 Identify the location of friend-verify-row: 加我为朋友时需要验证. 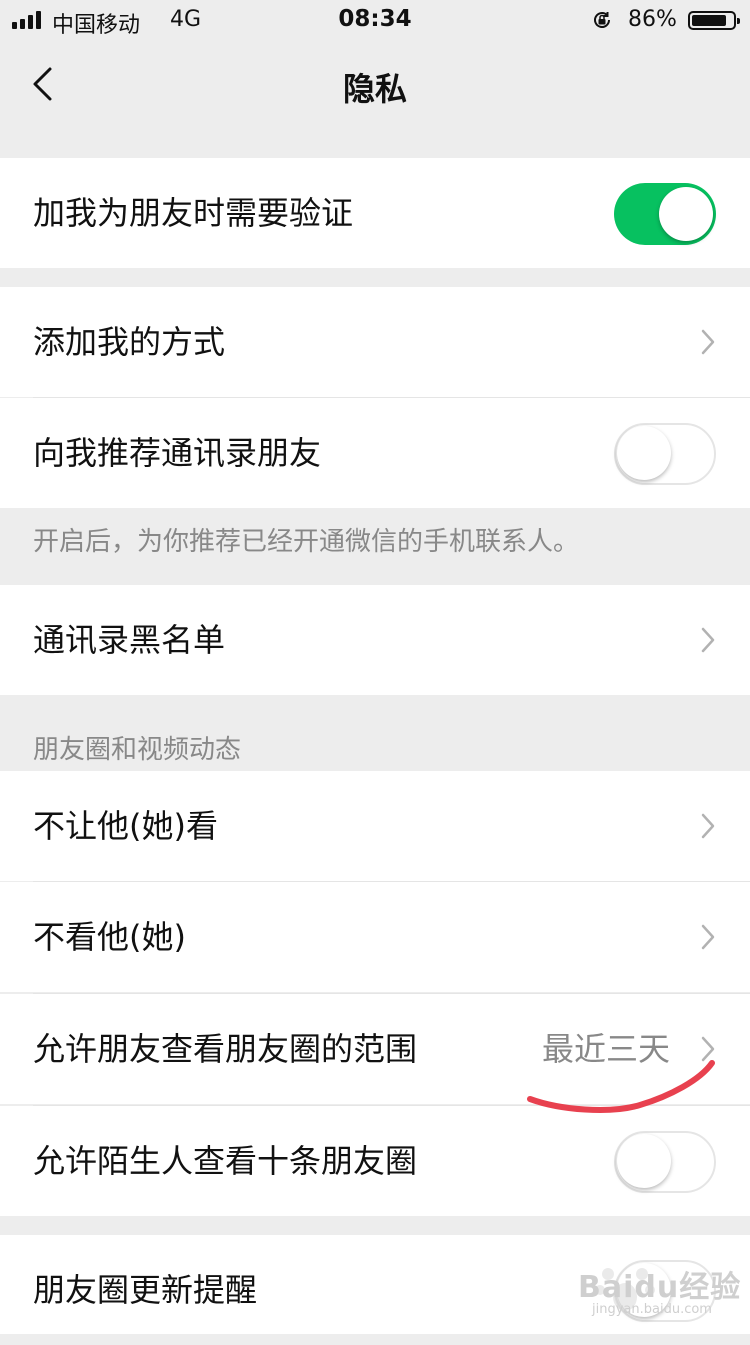
(375, 213).